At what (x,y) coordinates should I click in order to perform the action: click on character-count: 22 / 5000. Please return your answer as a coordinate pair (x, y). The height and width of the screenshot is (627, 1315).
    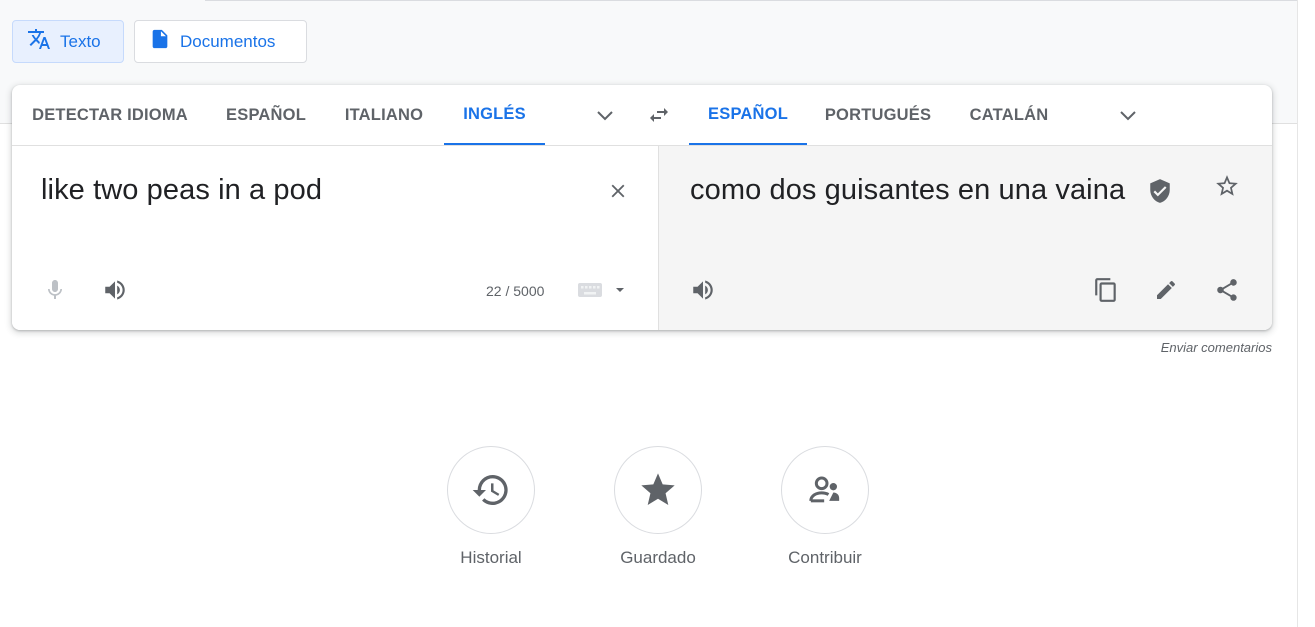
    Looking at the image, I should click on (515, 291).